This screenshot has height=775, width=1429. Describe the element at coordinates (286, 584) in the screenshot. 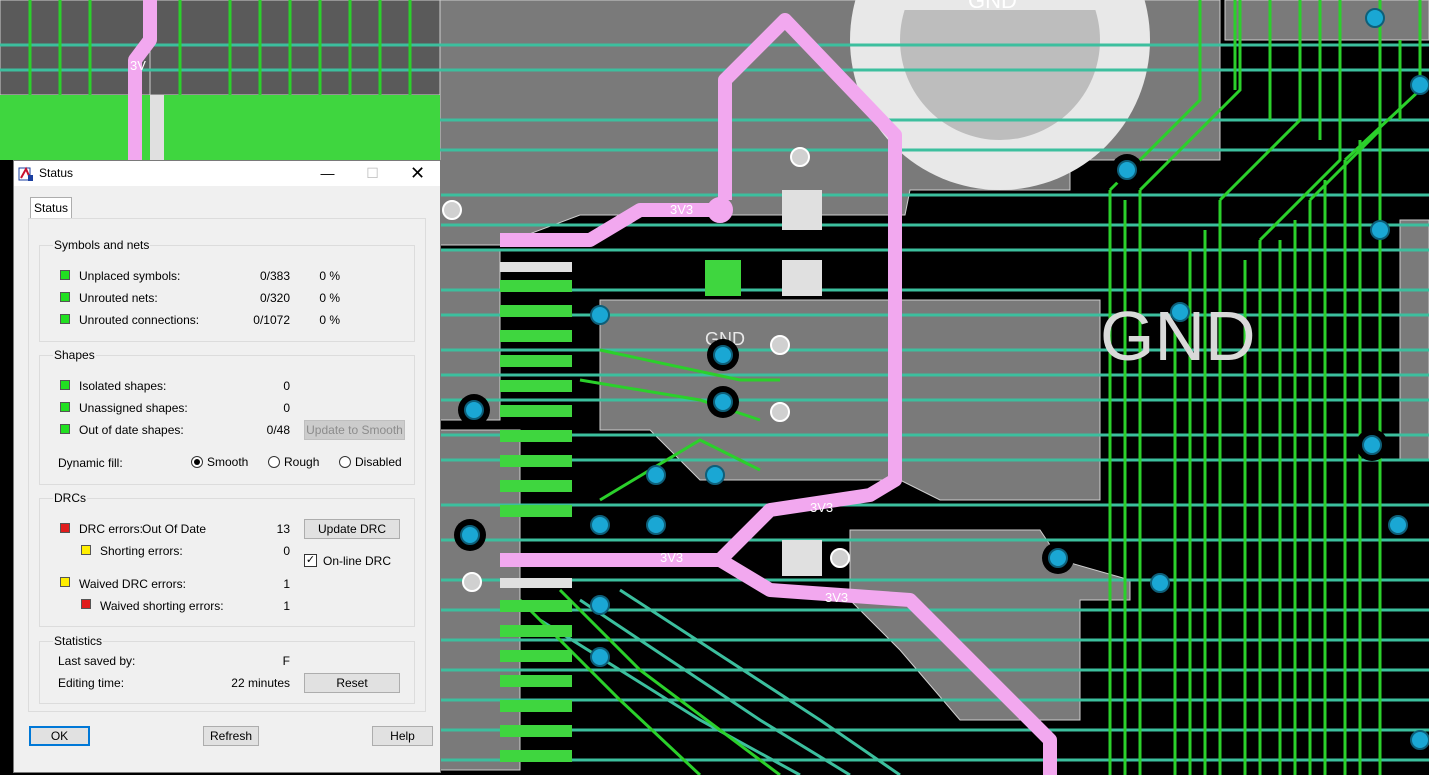

I see `waived-drc-errors-value: 1` at that location.